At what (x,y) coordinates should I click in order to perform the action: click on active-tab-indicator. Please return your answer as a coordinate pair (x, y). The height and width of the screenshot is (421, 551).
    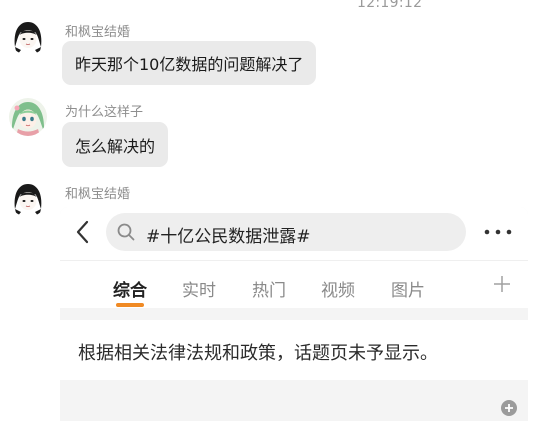
    Looking at the image, I should click on (130, 305).